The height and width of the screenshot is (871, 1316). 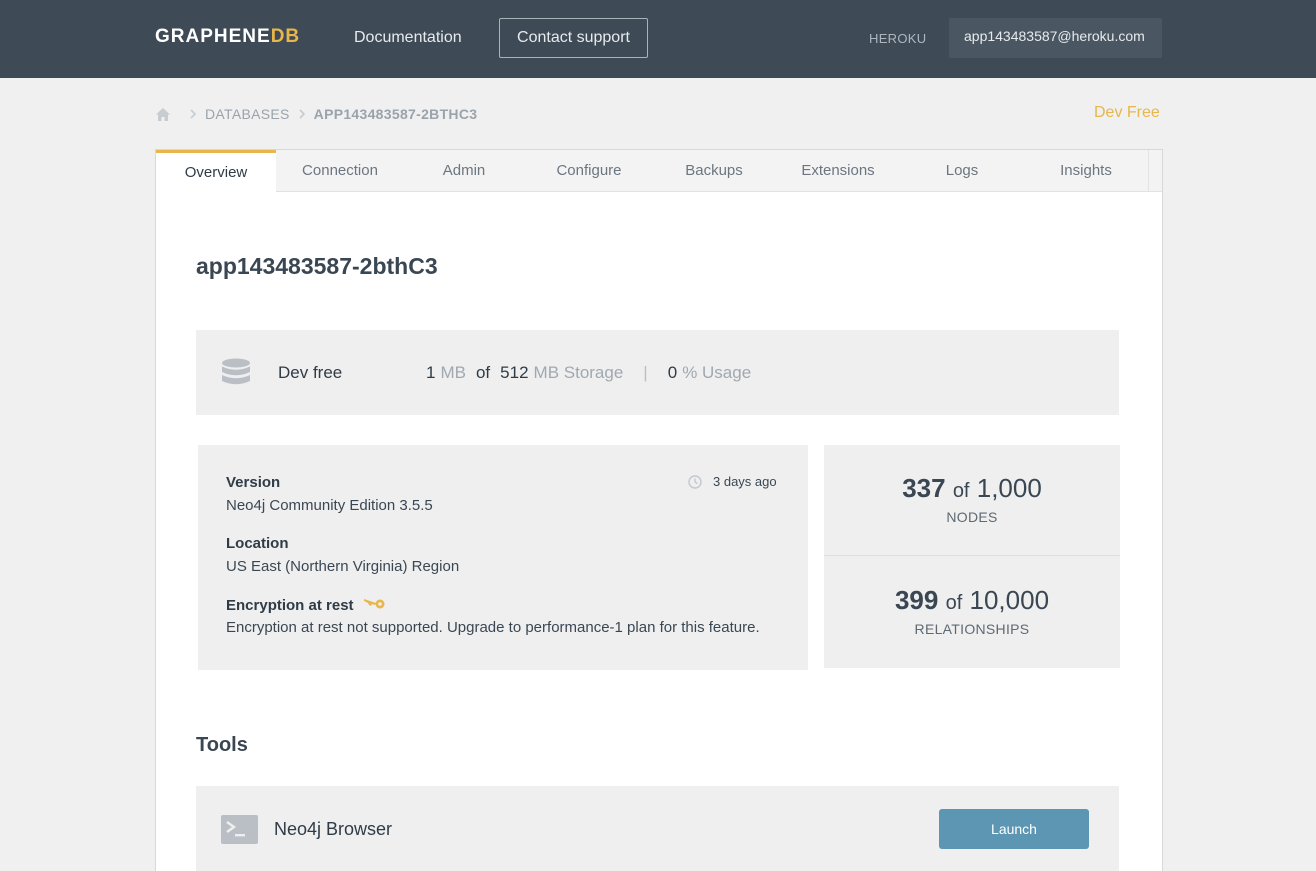 I want to click on tab-configure: Configure, so click(x=589, y=171).